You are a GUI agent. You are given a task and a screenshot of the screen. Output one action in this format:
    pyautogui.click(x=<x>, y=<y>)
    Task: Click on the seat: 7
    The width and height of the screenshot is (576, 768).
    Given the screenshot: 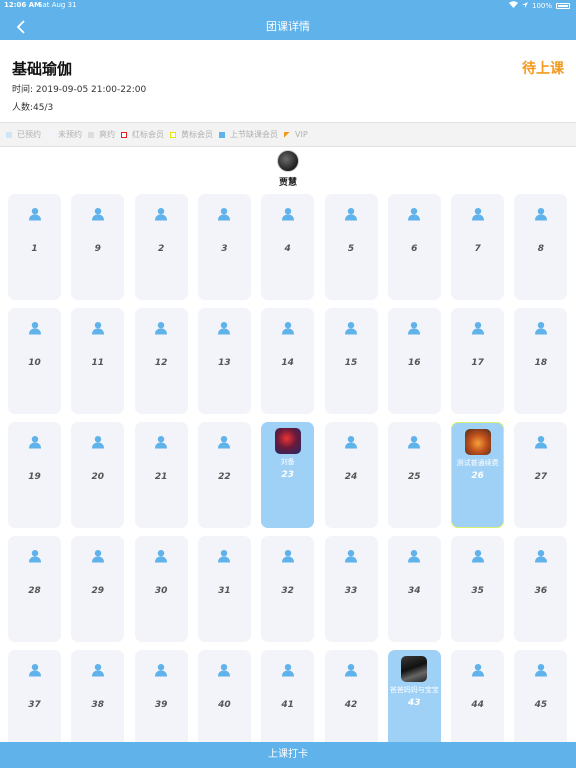 What is the action you would take?
    pyautogui.click(x=478, y=247)
    